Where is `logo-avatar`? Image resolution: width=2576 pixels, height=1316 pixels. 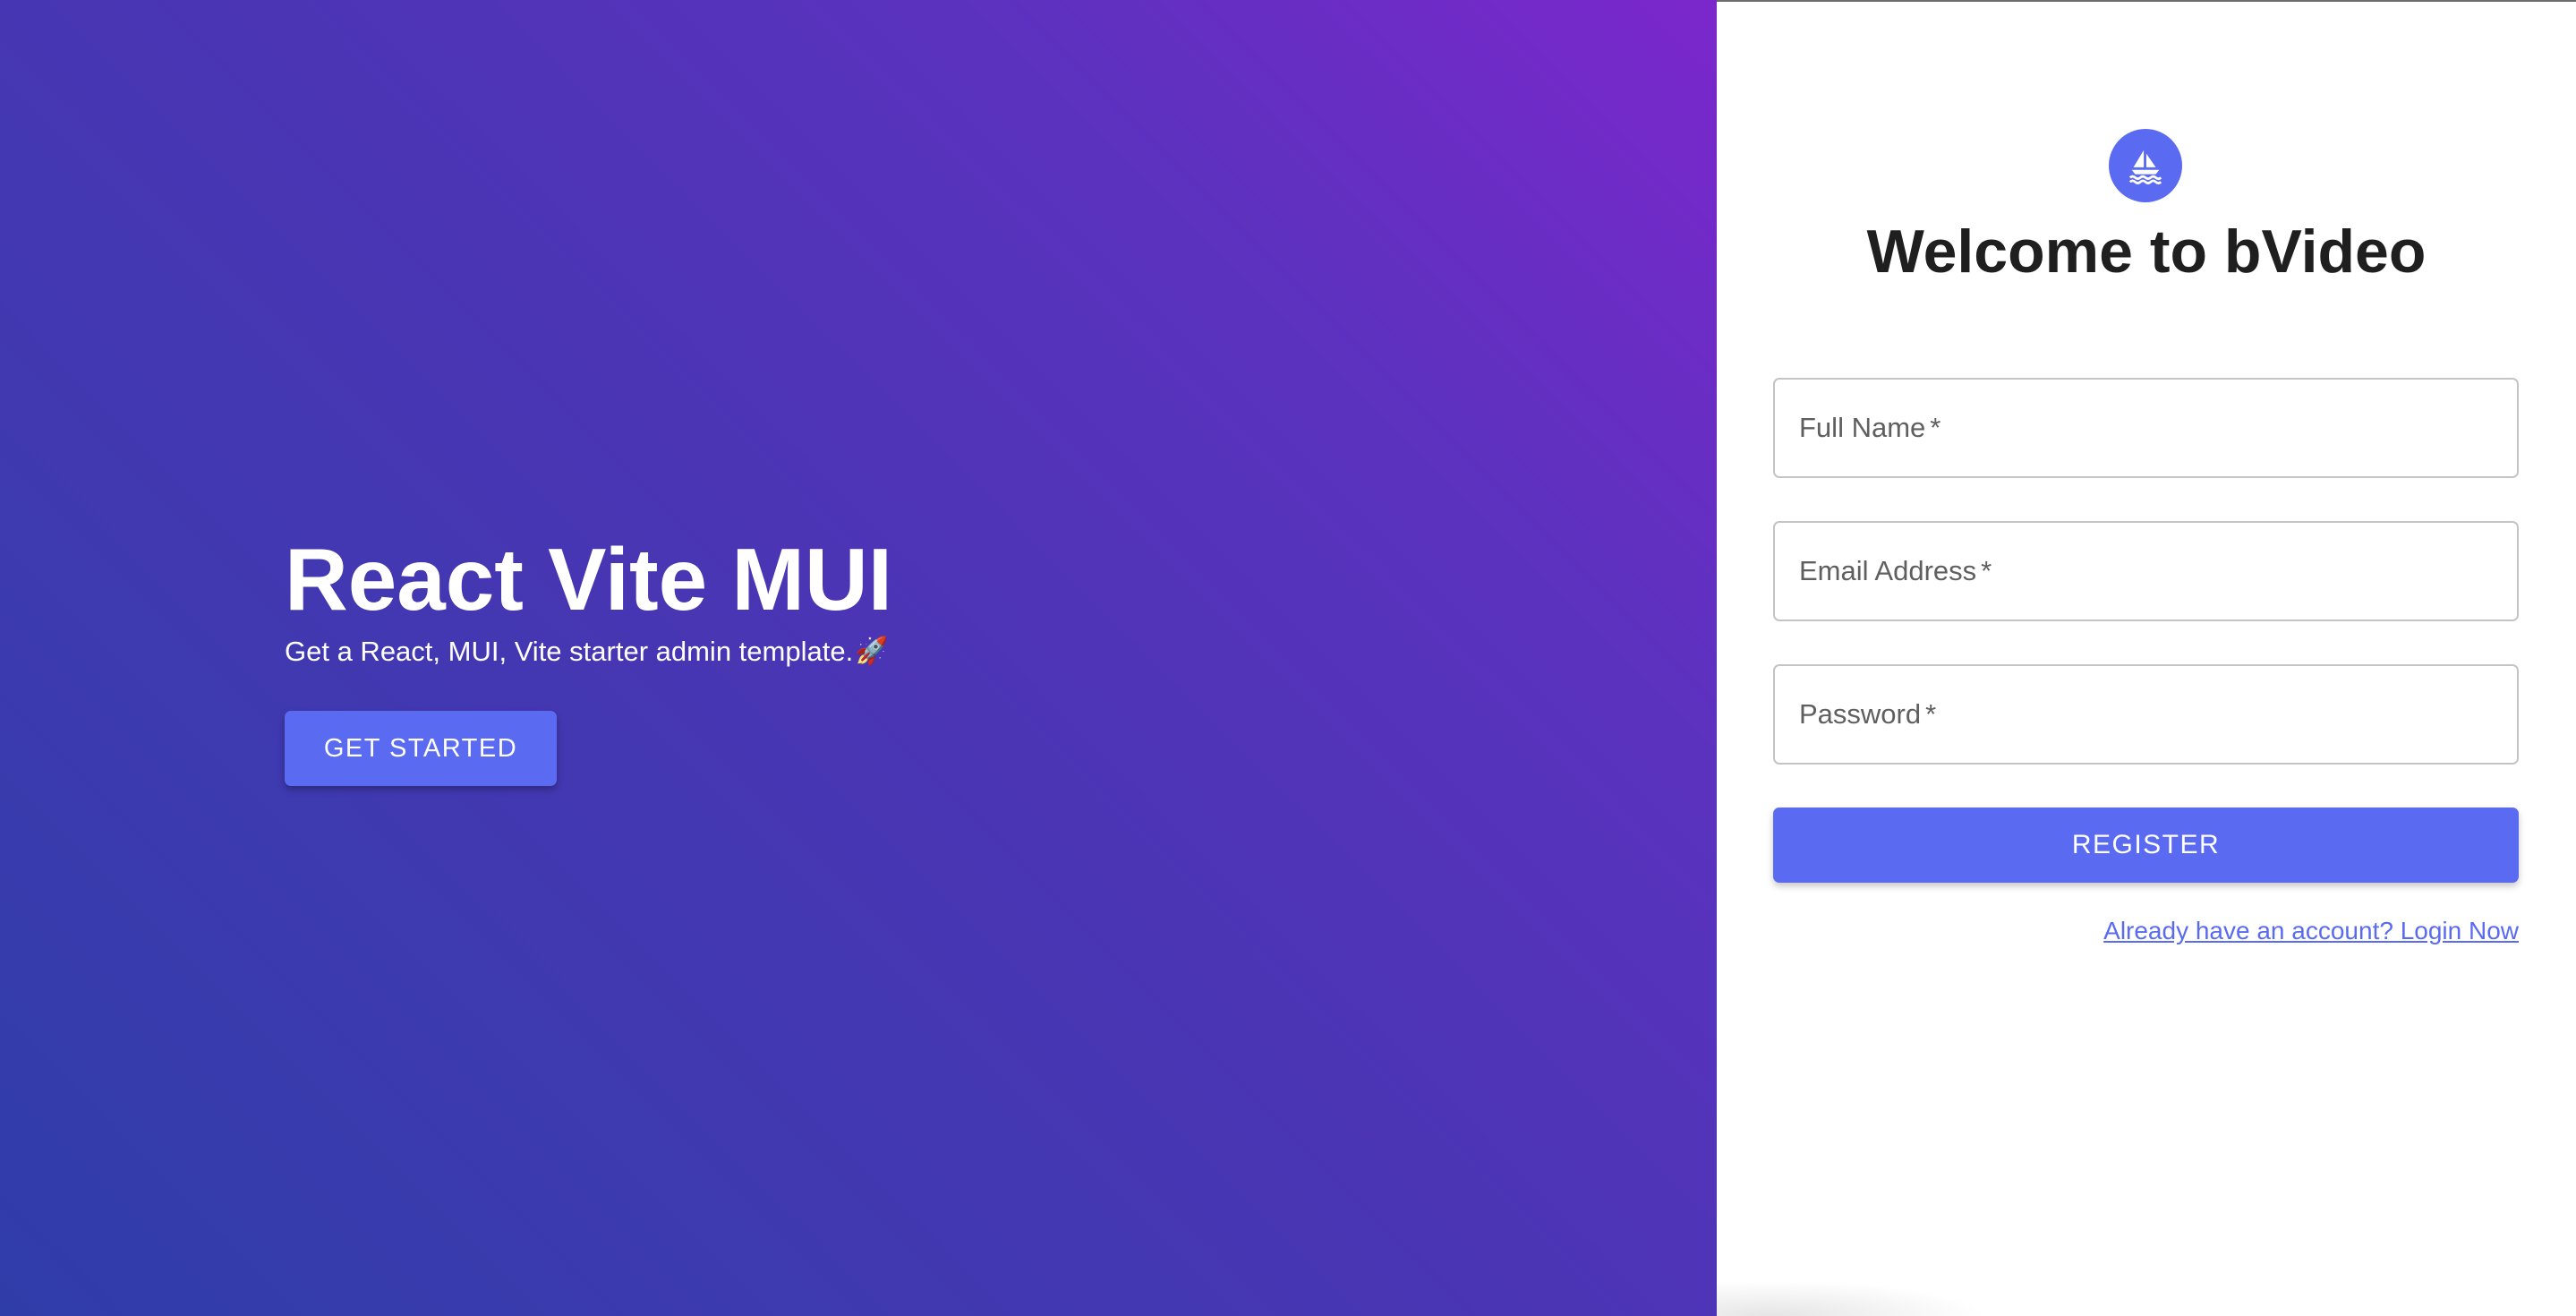
logo-avatar is located at coordinates (2145, 165).